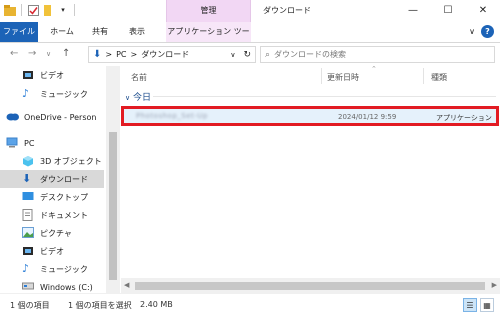 The image size is (500, 316). I want to click on sidebar-item-video-2: ビデオ, so click(52, 251).